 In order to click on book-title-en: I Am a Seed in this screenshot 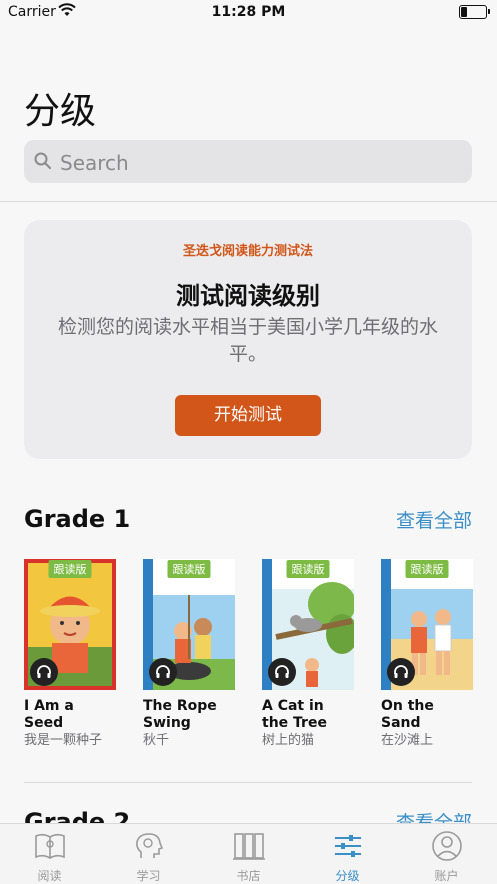, I will do `click(49, 714)`.